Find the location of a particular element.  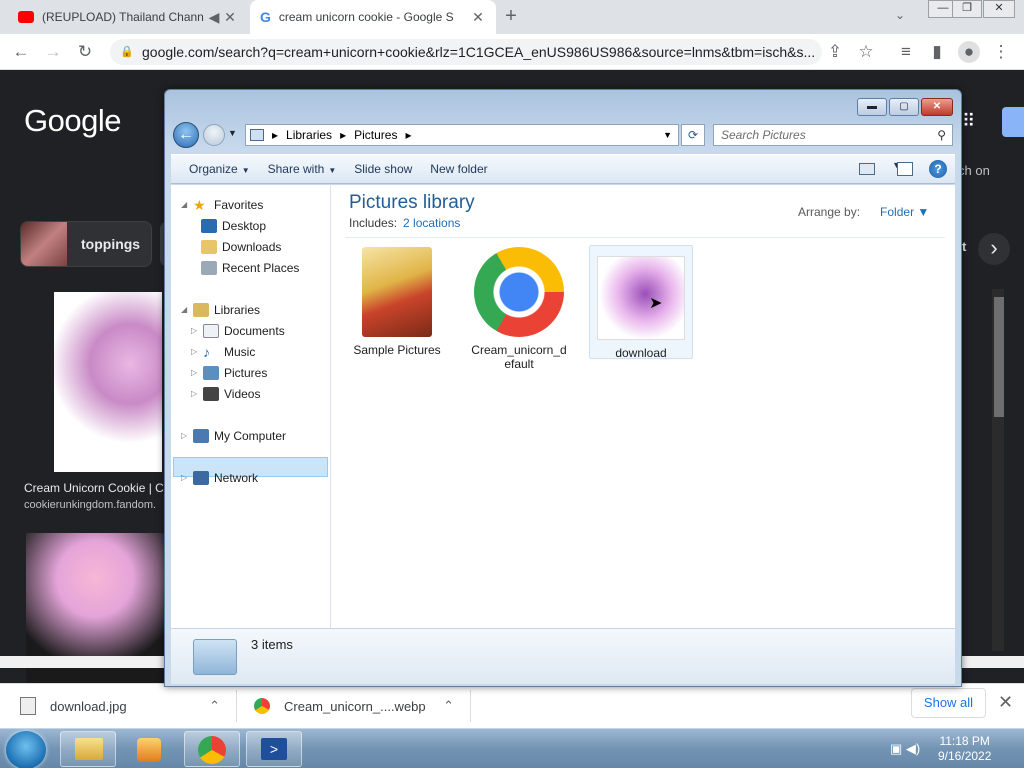

share-with-button: Share with ▼ is located at coordinates (302, 169).